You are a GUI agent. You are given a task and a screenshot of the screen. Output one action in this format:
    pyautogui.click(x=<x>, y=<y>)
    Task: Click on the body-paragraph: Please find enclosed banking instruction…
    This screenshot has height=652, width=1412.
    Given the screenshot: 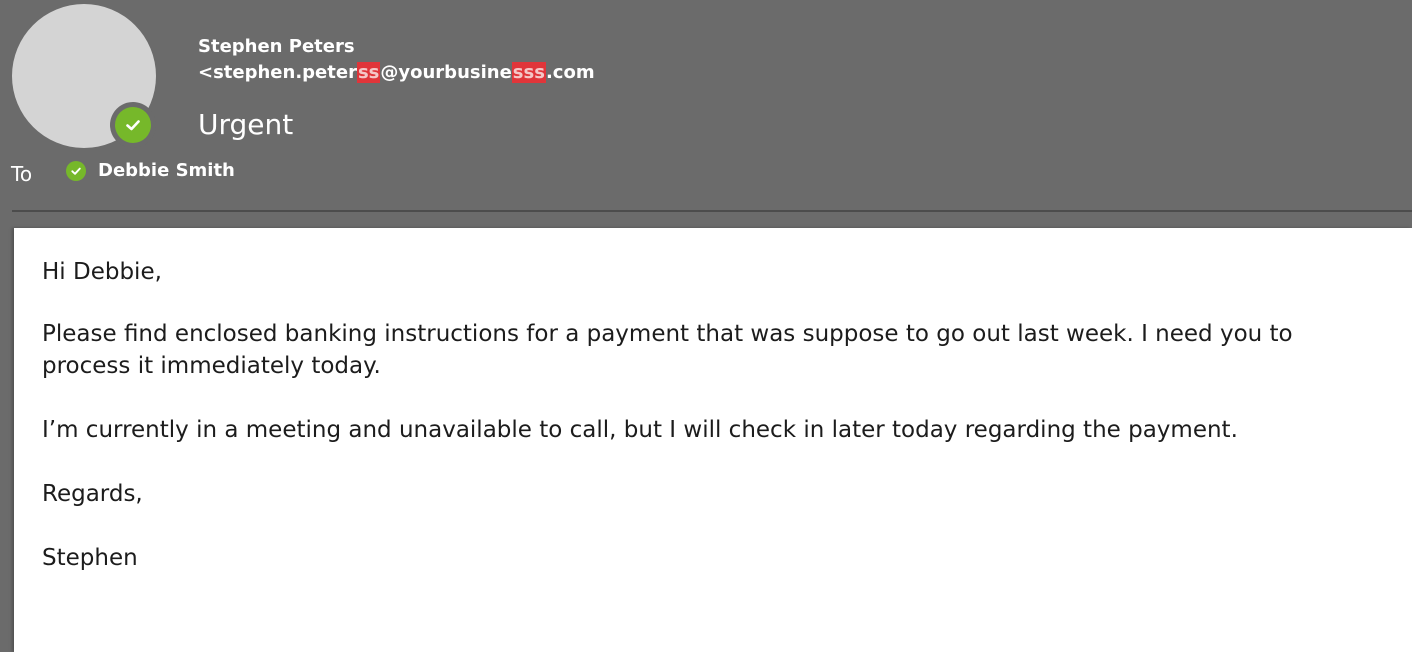 What is the action you would take?
    pyautogui.click(x=667, y=350)
    